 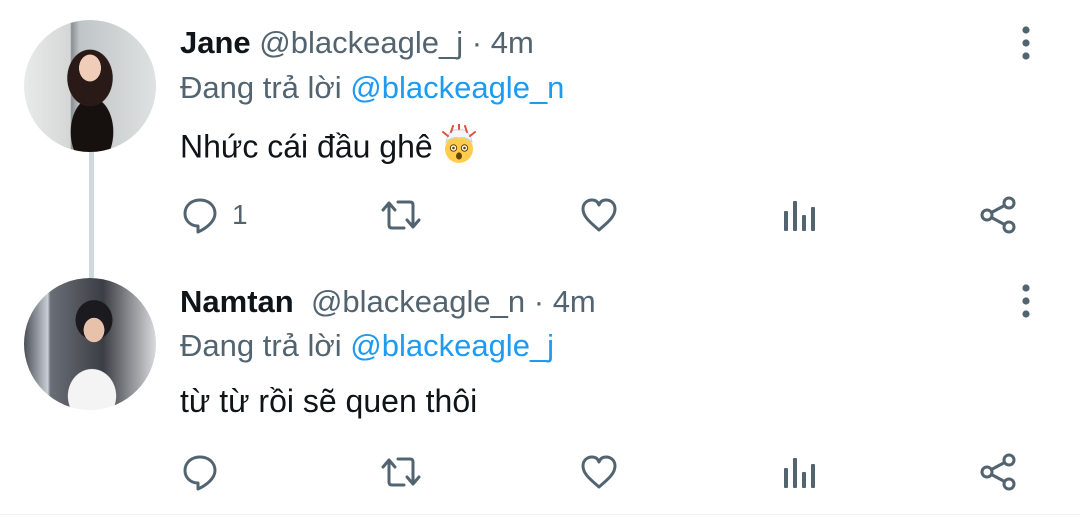 I want to click on tweet-text: Nhức cái đầu ghê, so click(x=329, y=148).